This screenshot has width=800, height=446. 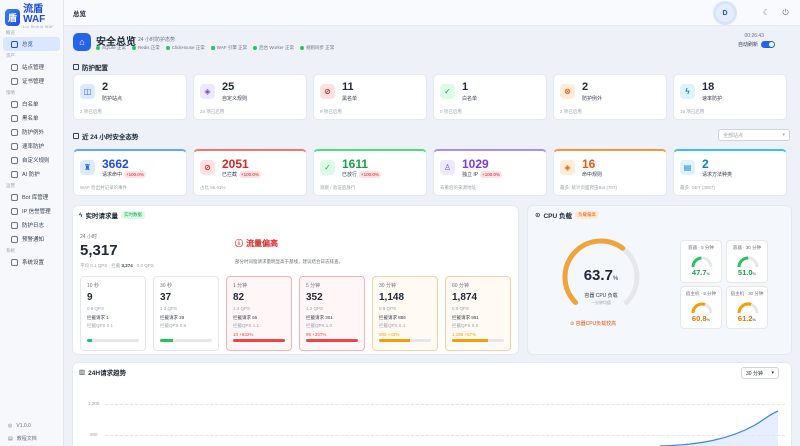 I want to click on exception-icon: ⊗, so click(x=567, y=91).